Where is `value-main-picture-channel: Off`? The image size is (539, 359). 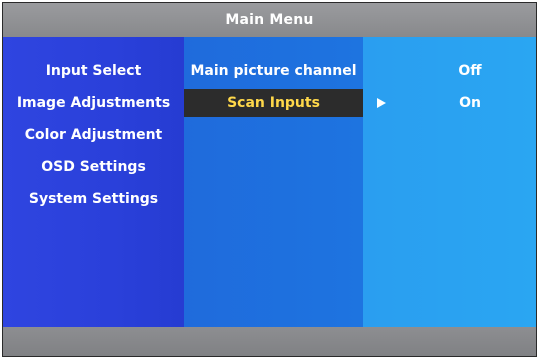 value-main-picture-channel: Off is located at coordinates (449, 71).